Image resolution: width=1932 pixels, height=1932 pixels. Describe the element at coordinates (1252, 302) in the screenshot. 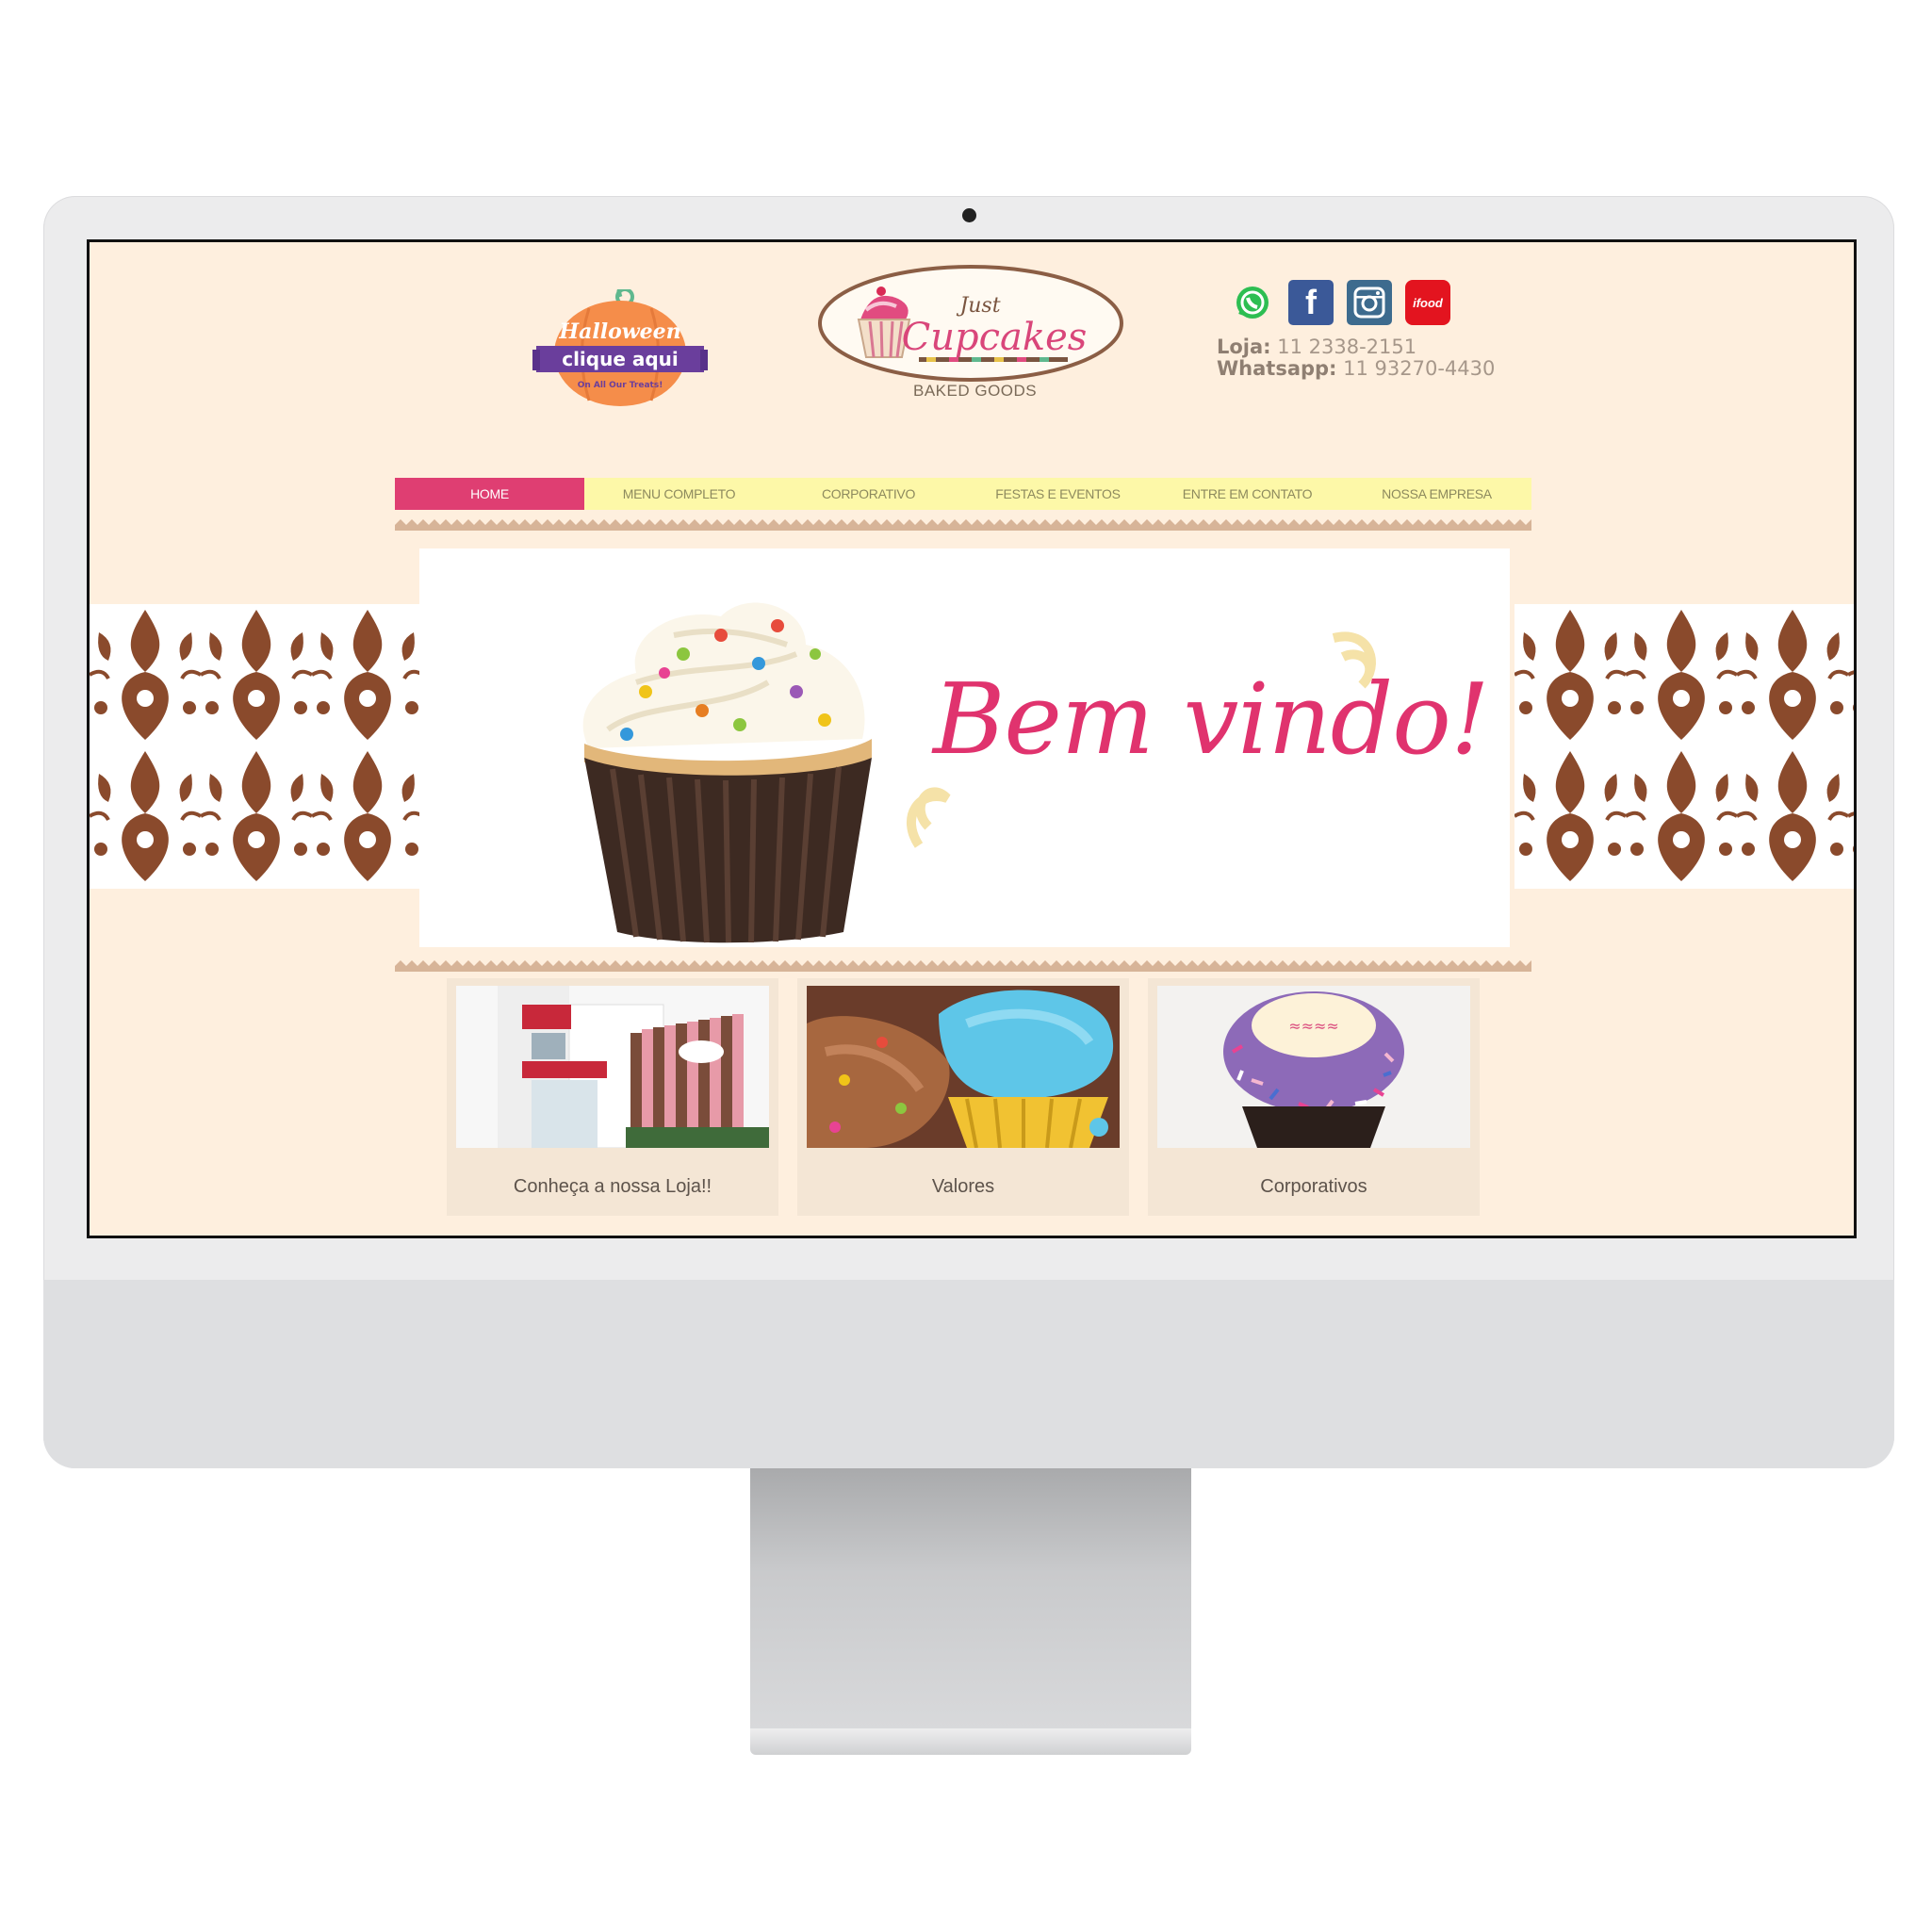

I see `whatsapp-icon` at that location.